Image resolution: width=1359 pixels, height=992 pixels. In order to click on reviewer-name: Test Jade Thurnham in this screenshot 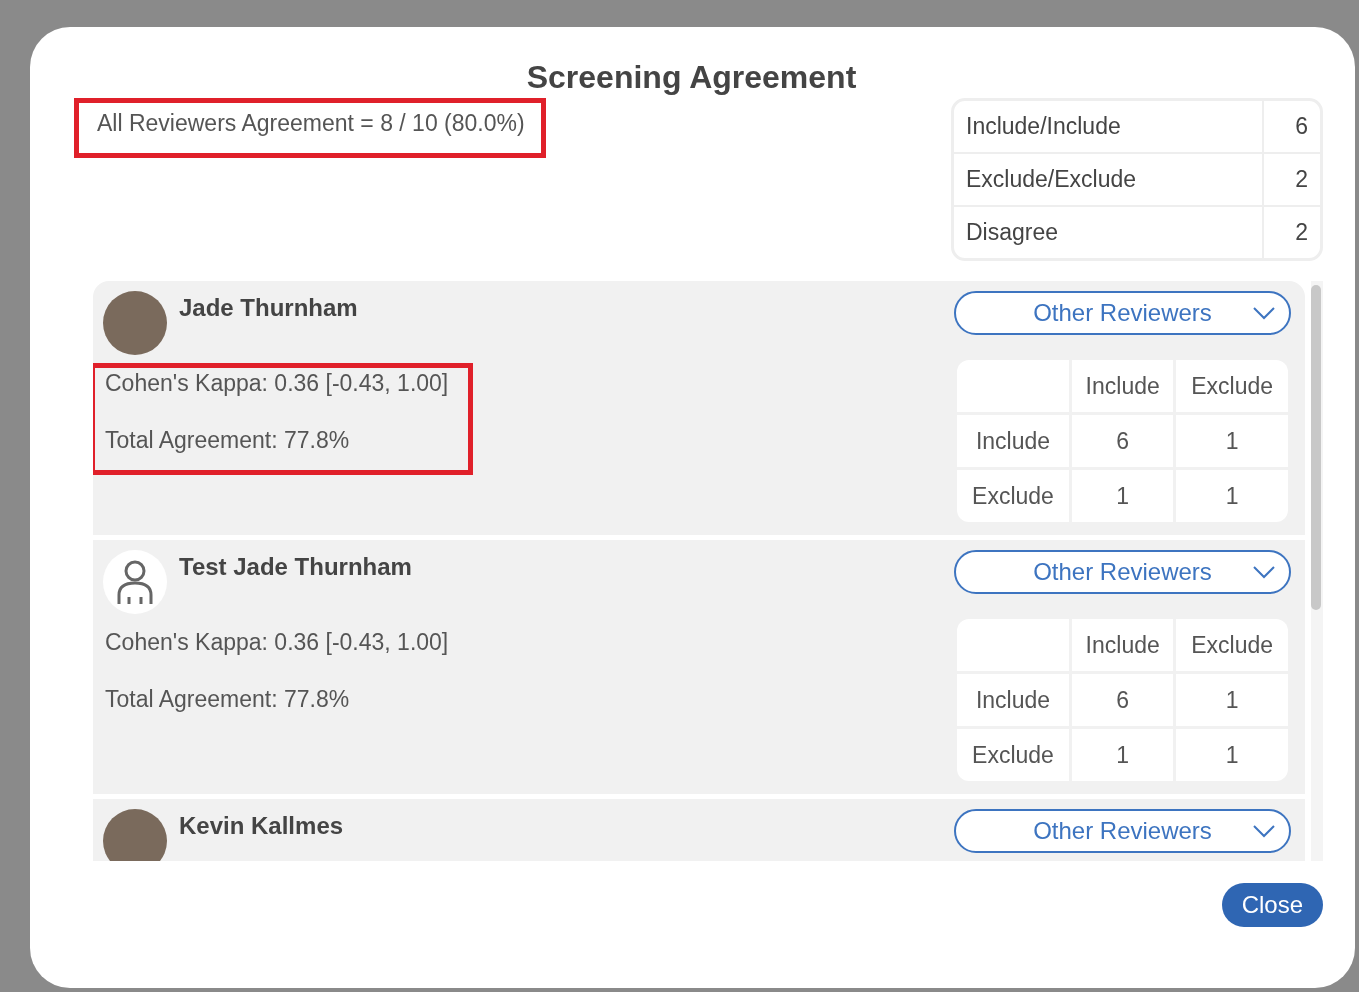, I will do `click(295, 567)`.